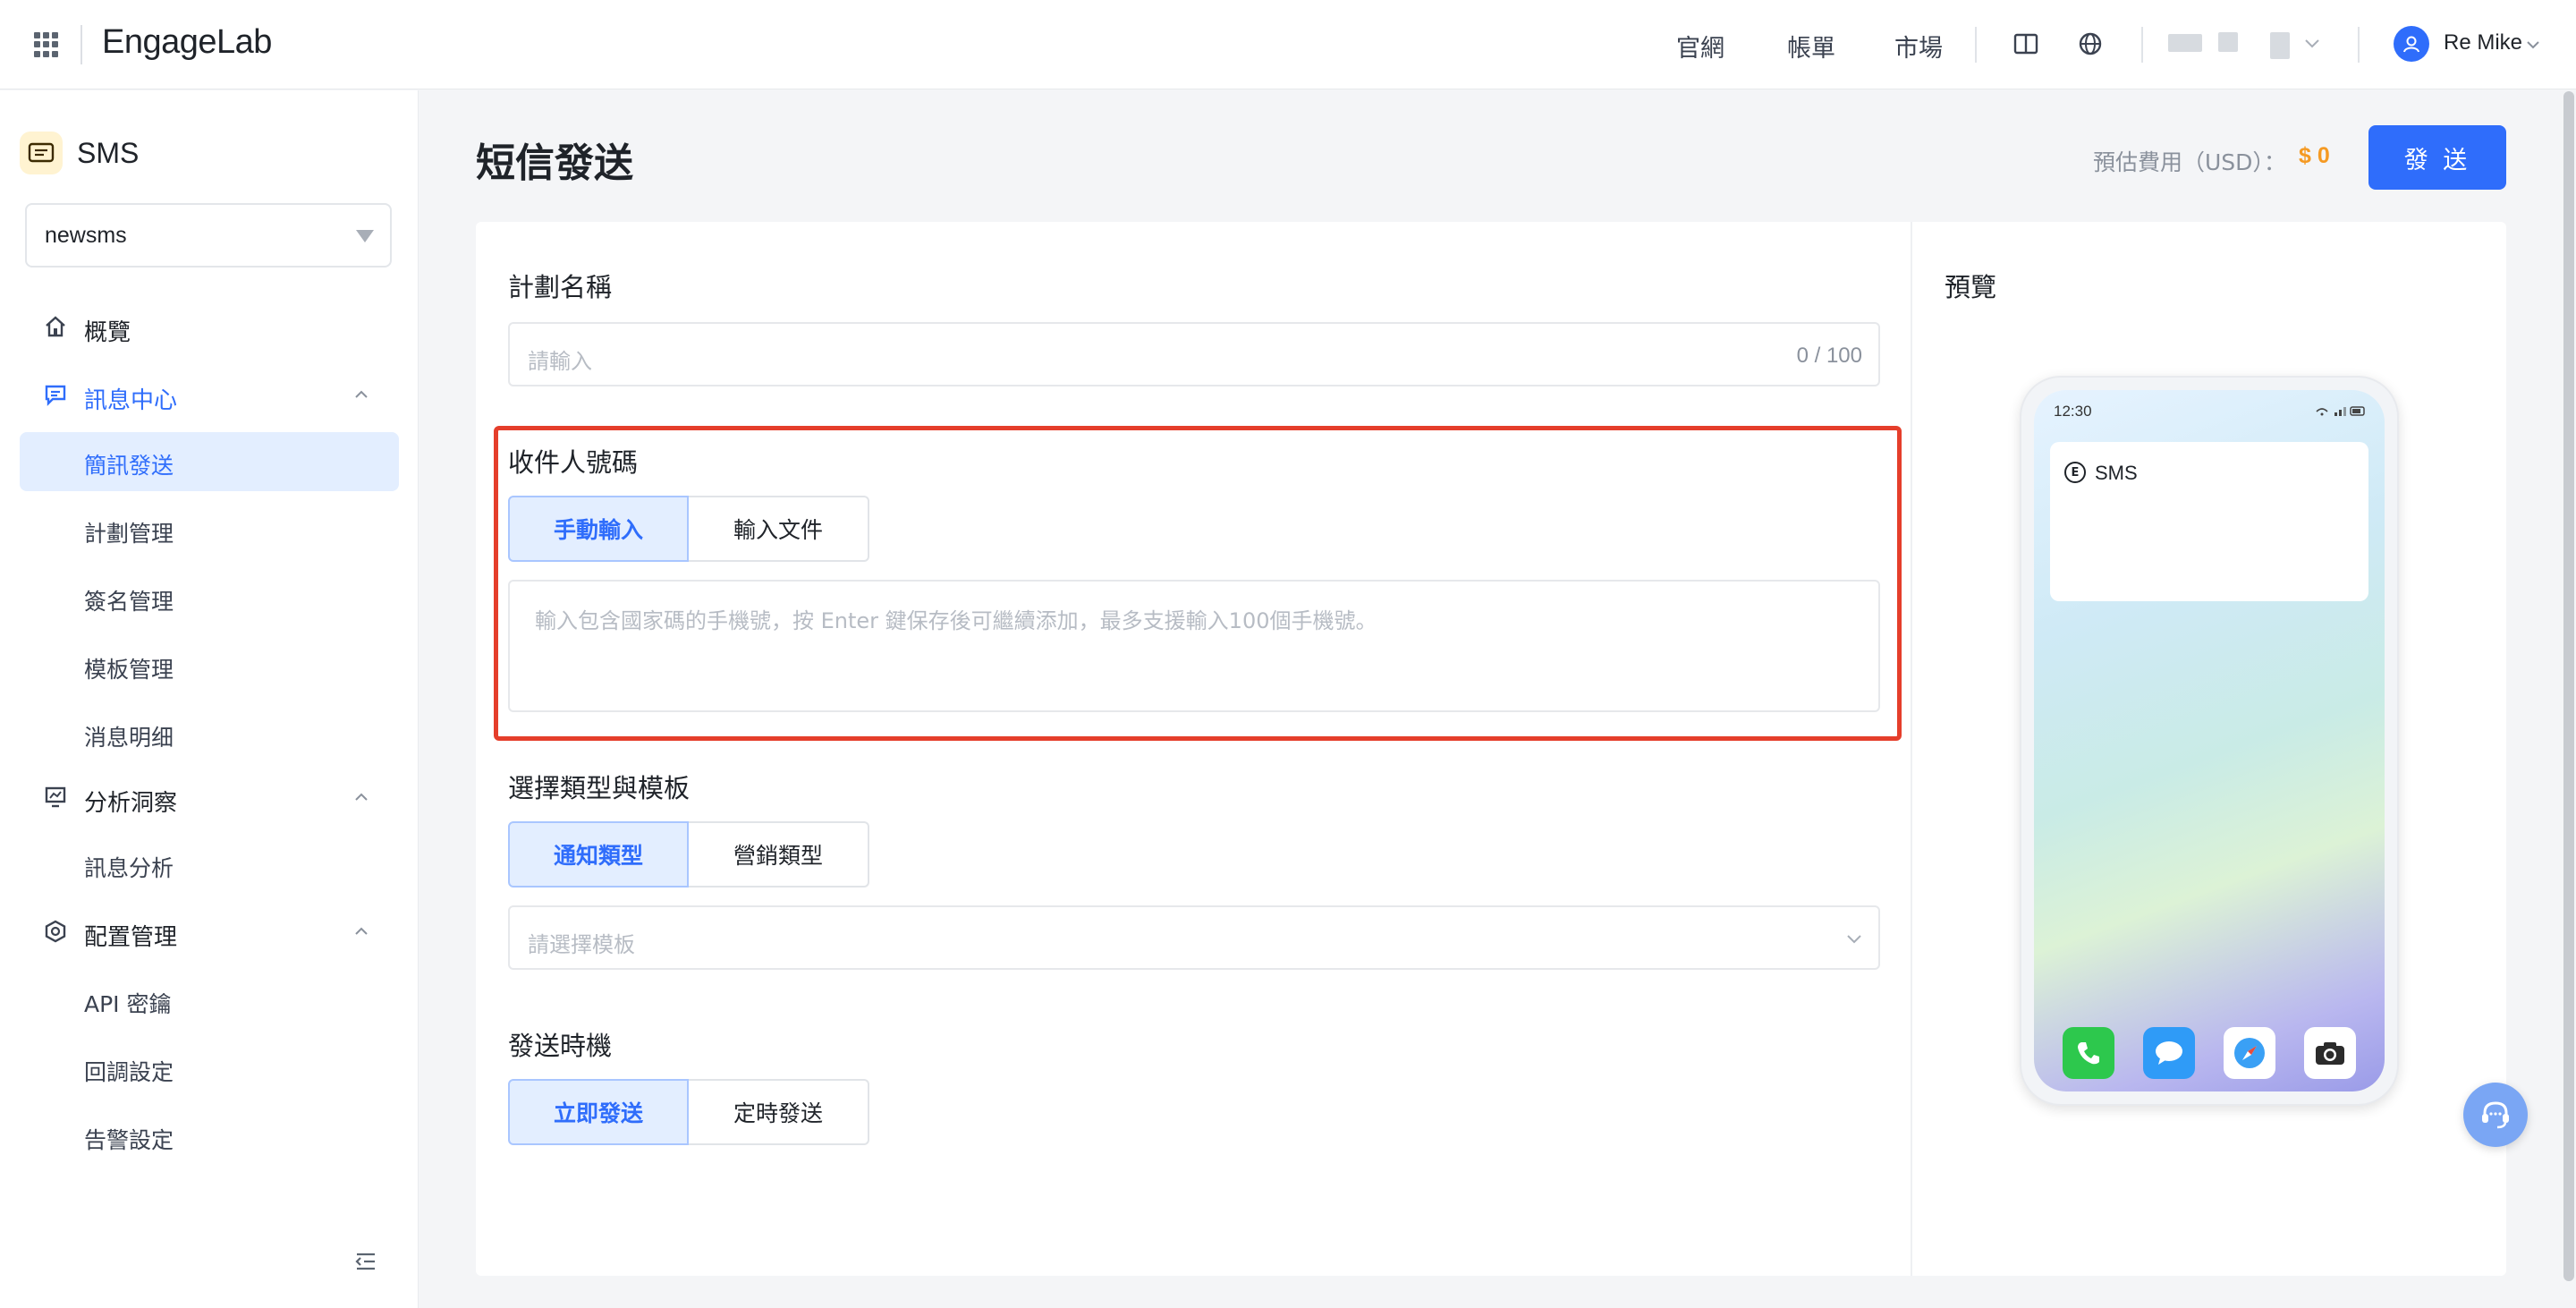 The image size is (2576, 1308). Describe the element at coordinates (2189, 162) in the screenshot. I see `cost-label: 預估費用（USD）：` at that location.